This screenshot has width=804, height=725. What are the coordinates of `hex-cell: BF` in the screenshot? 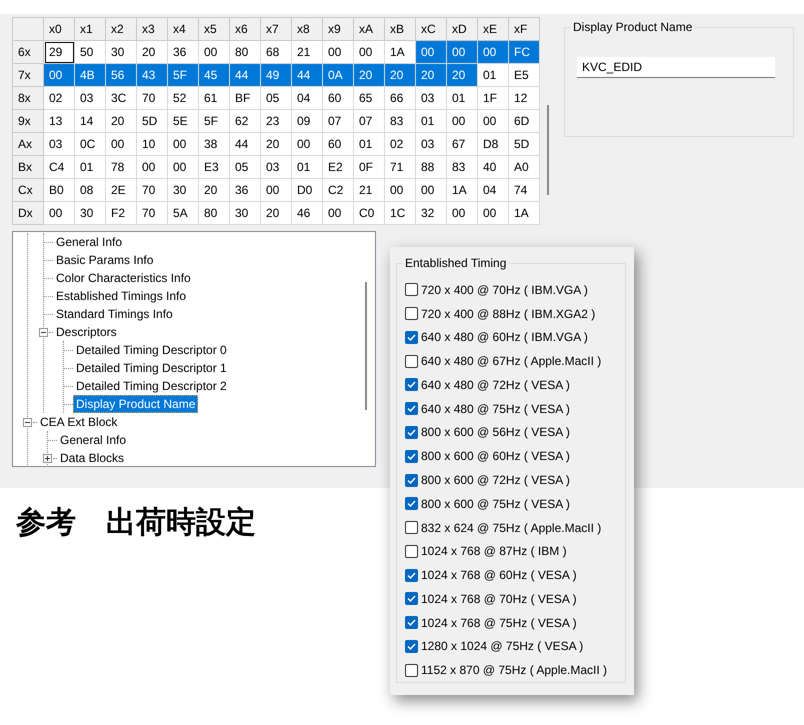 It's located at (245, 98).